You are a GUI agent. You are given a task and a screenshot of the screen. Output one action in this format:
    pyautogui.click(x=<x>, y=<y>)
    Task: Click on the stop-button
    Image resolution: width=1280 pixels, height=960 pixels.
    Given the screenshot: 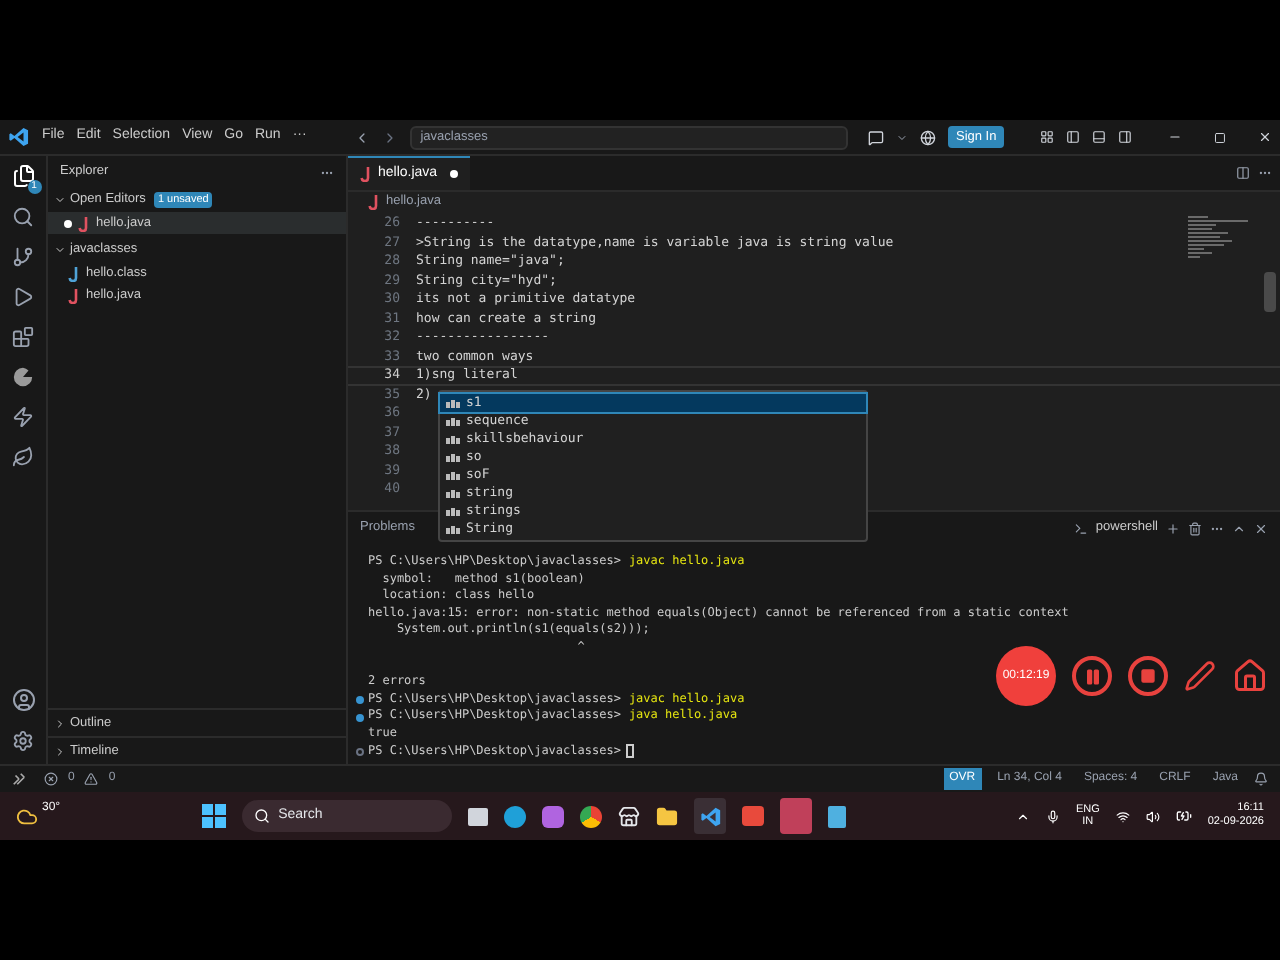 What is the action you would take?
    pyautogui.click(x=1148, y=676)
    